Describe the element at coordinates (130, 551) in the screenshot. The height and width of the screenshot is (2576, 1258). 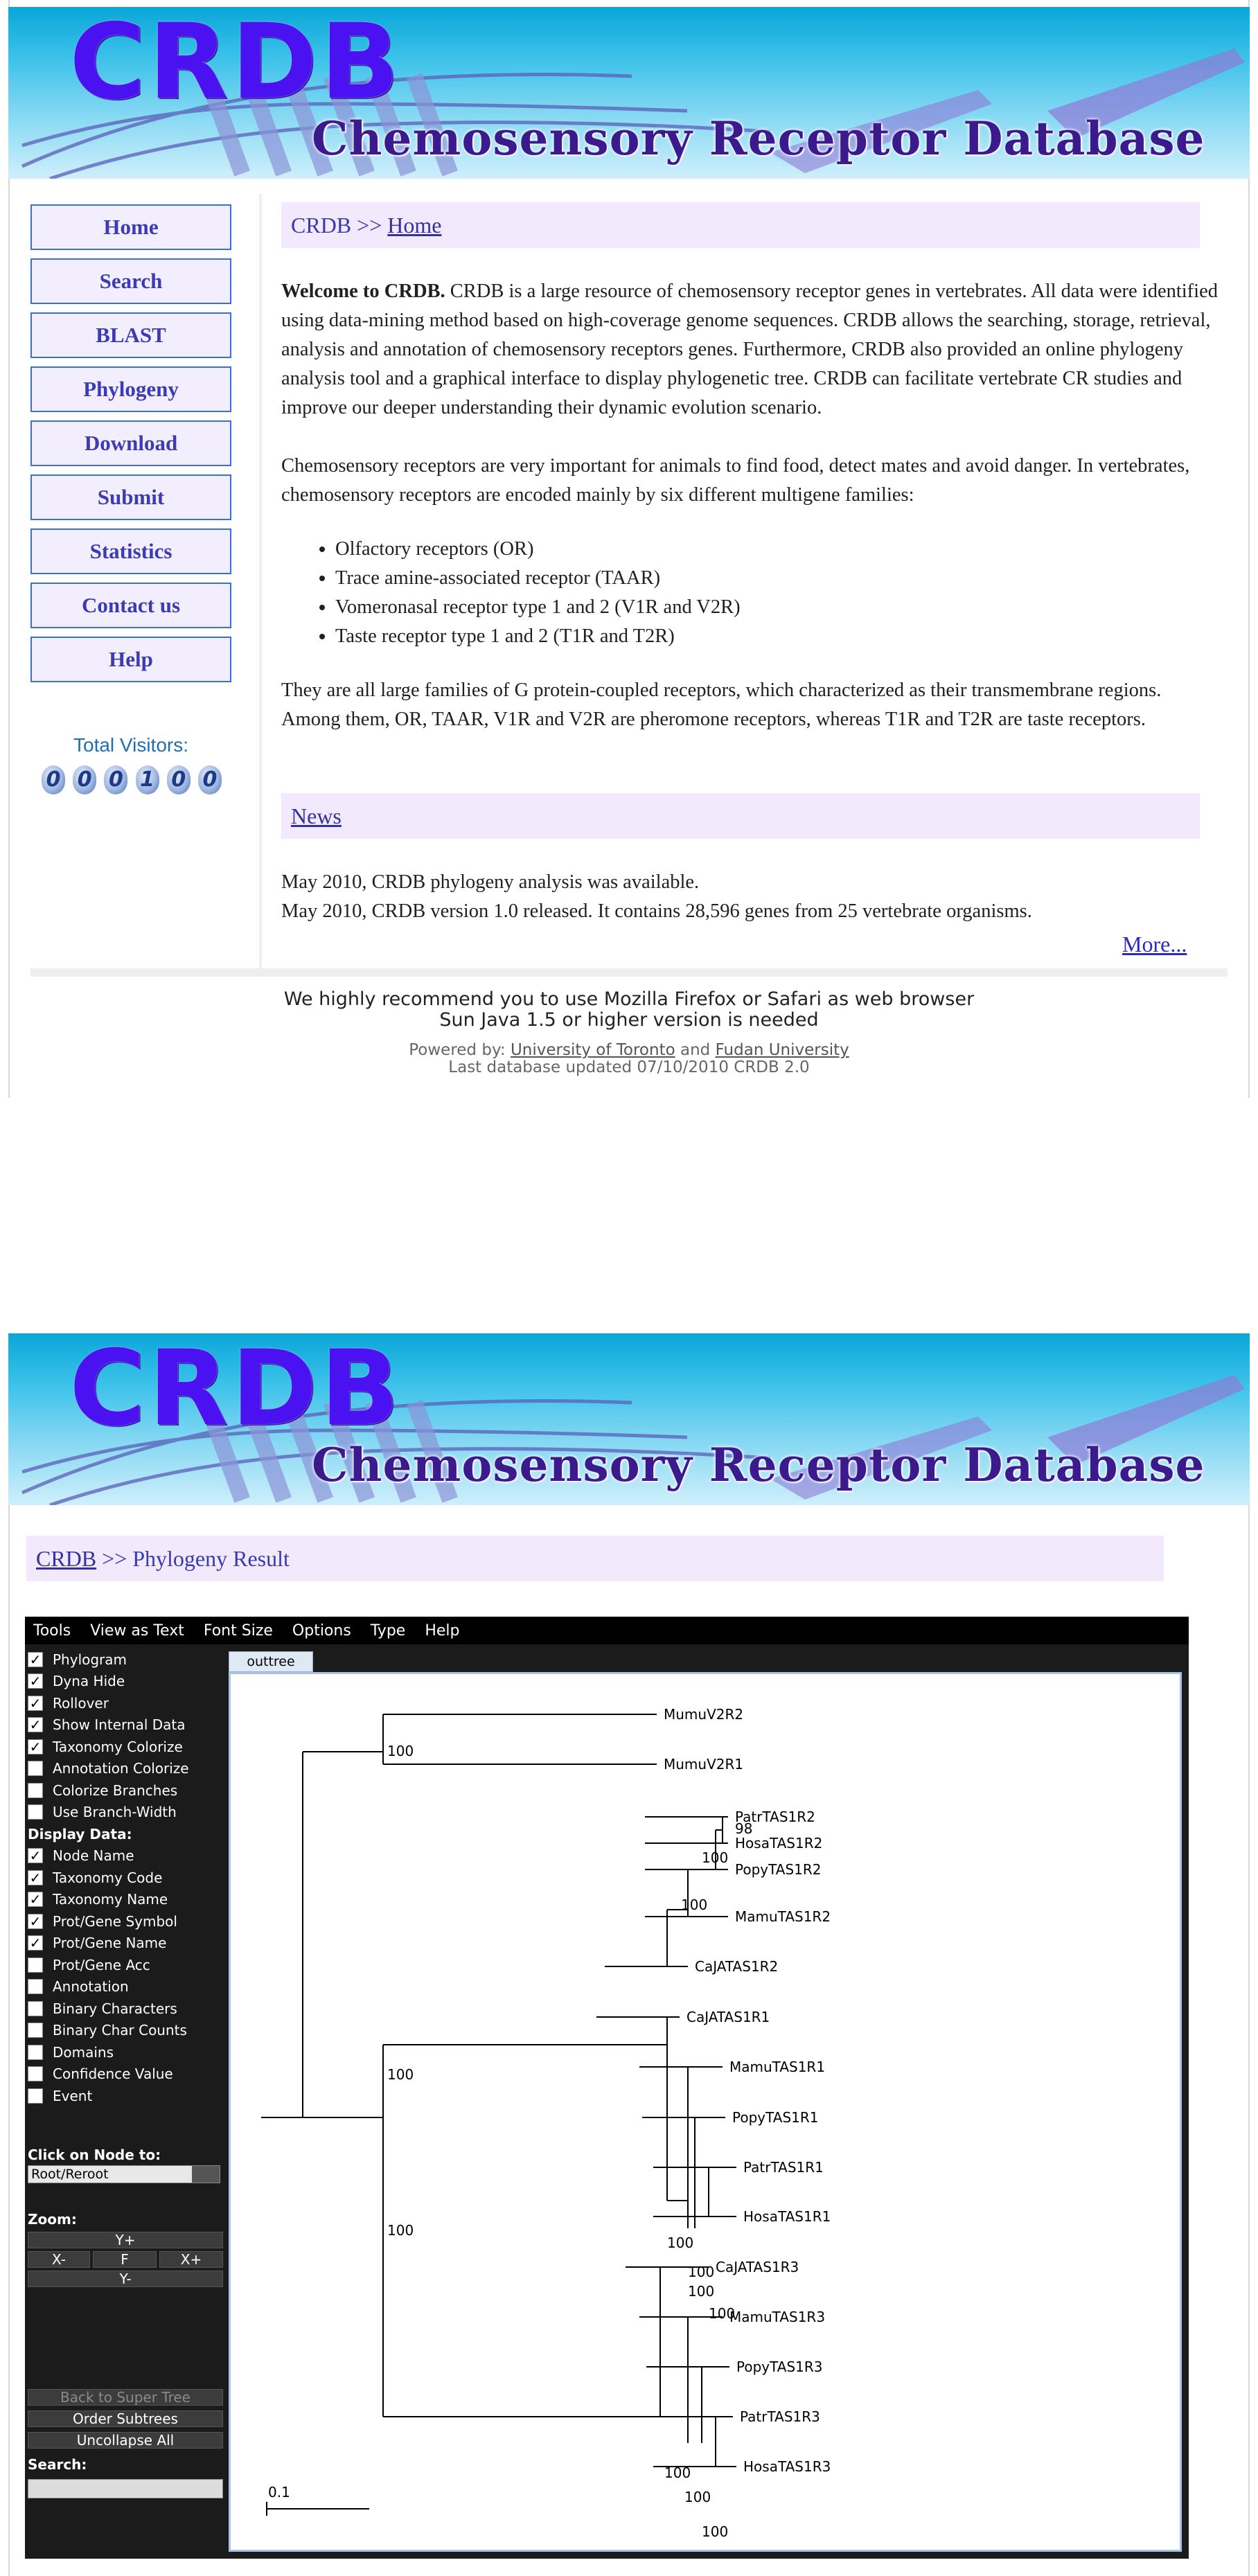
I see `nav-statistics-button: Statistics` at that location.